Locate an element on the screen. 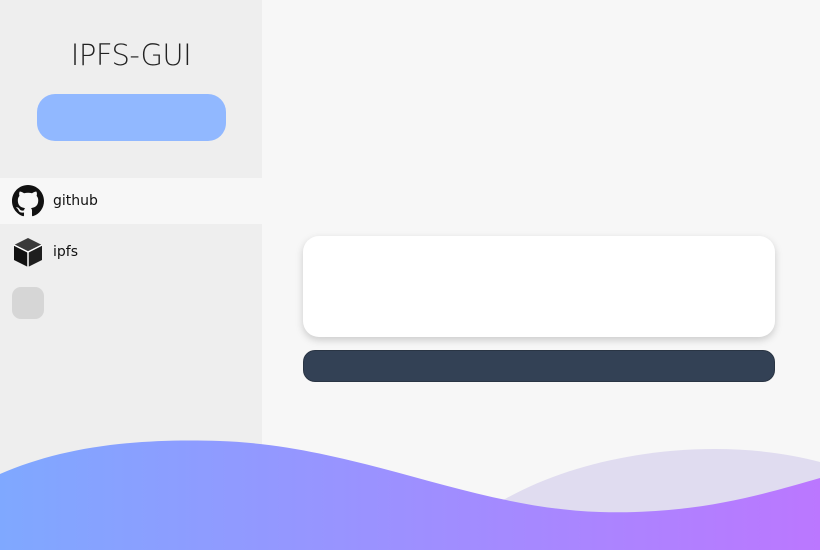 The width and height of the screenshot is (820, 550). sidebar-placeholder-item is located at coordinates (28, 303).